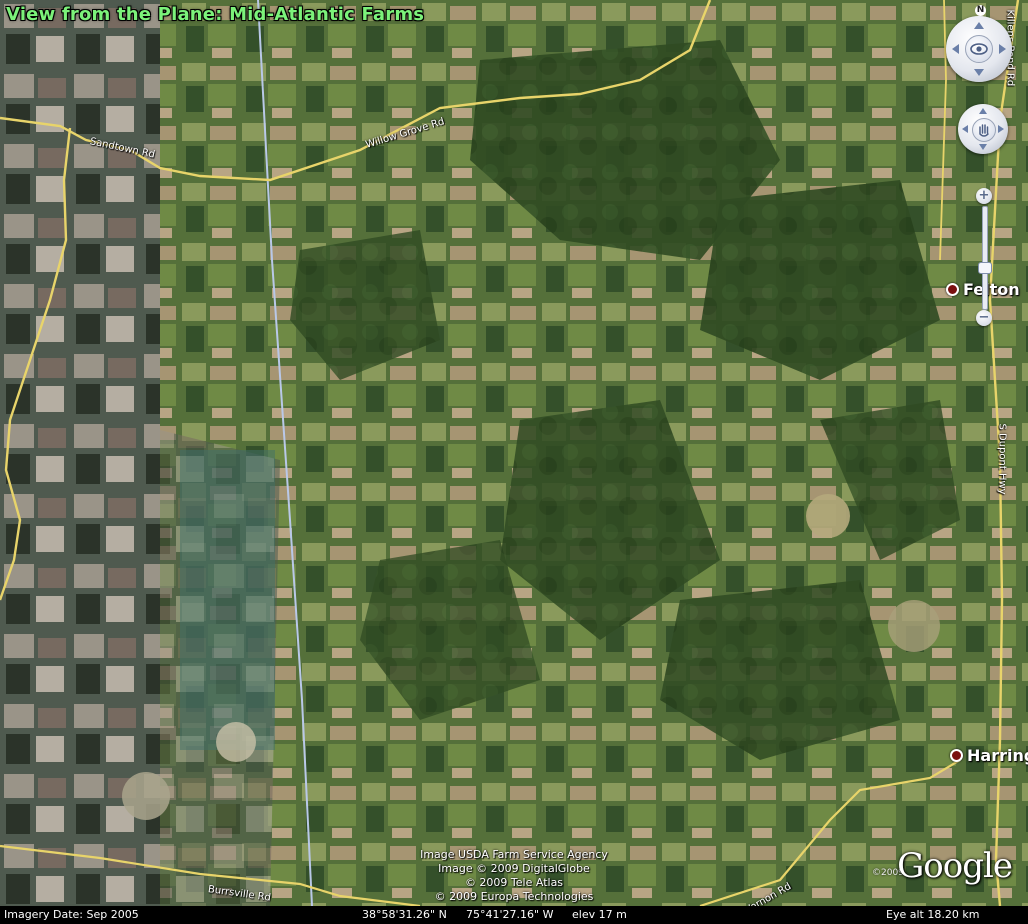 This screenshot has height=924, width=1028. What do you see at coordinates (404, 914) in the screenshot?
I see `latitude-readout: 38°58'31.26" N` at bounding box center [404, 914].